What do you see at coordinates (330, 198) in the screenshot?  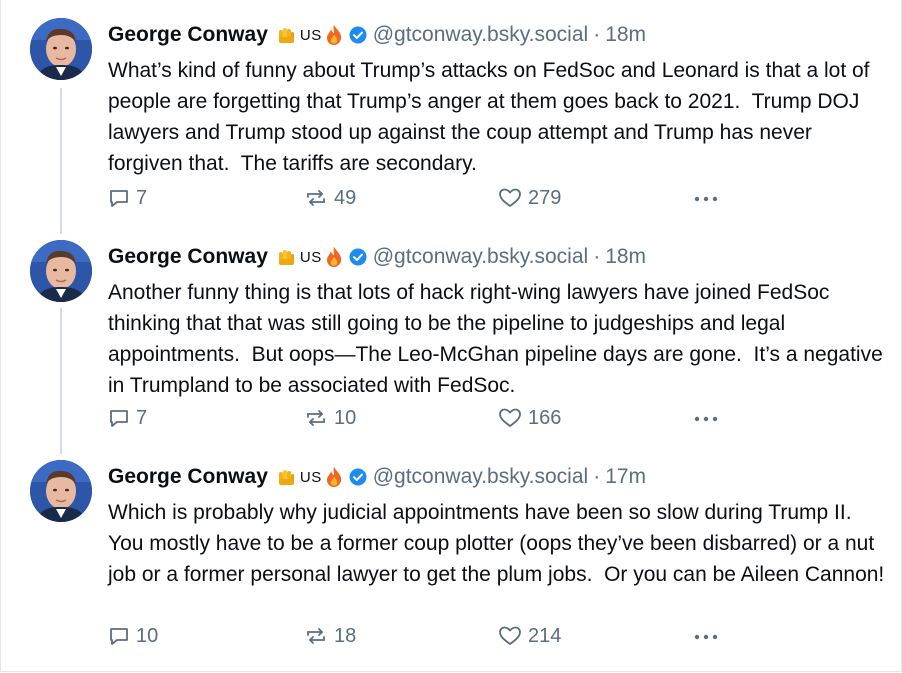 I see `repost-button: 49` at bounding box center [330, 198].